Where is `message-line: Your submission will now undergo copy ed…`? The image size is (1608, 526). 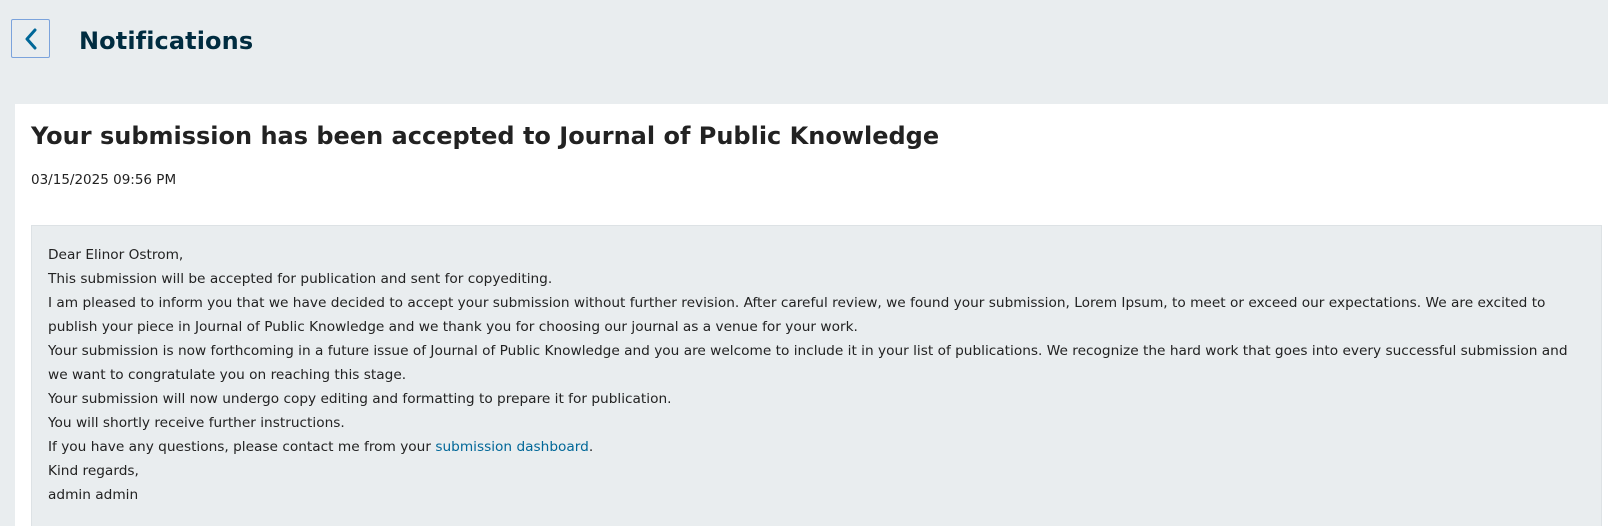 message-line: Your submission will now undergo copy ed… is located at coordinates (360, 399).